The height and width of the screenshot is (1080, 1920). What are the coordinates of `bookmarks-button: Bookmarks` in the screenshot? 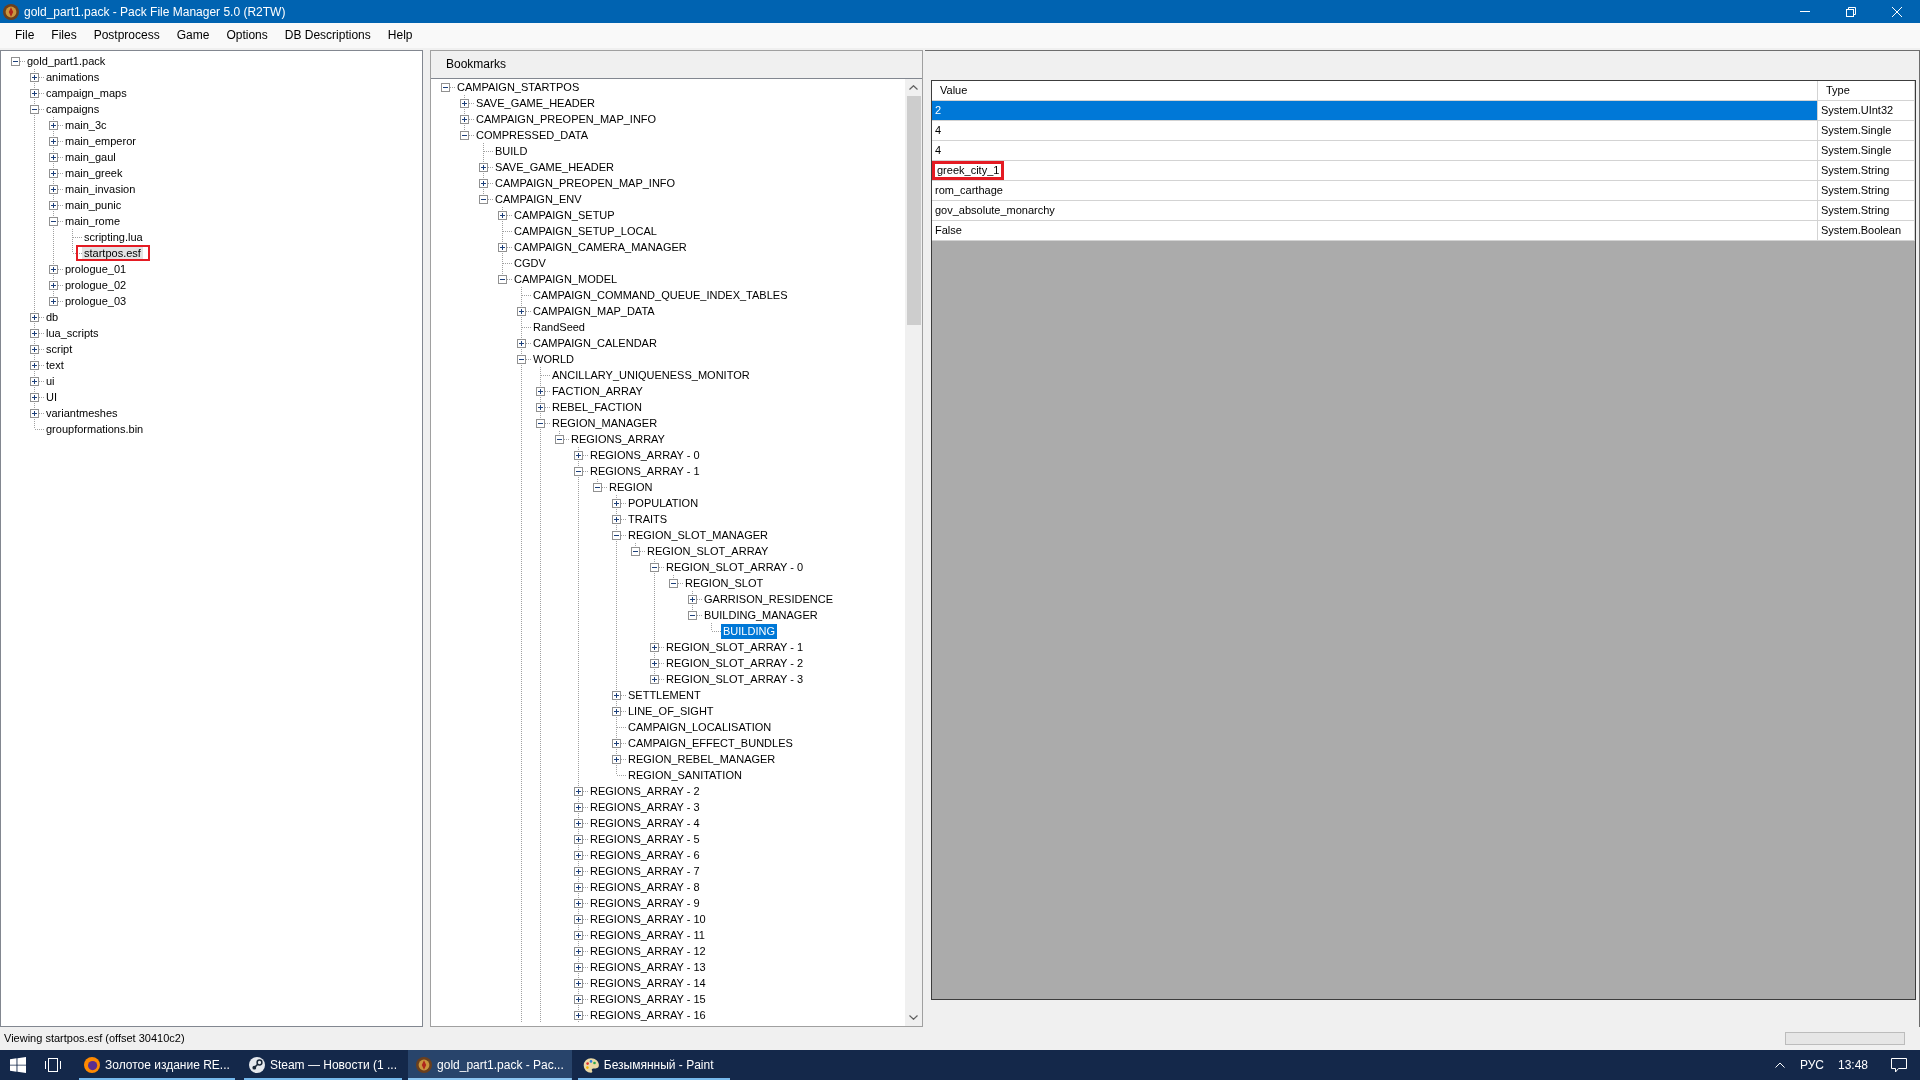 It's located at (476, 64).